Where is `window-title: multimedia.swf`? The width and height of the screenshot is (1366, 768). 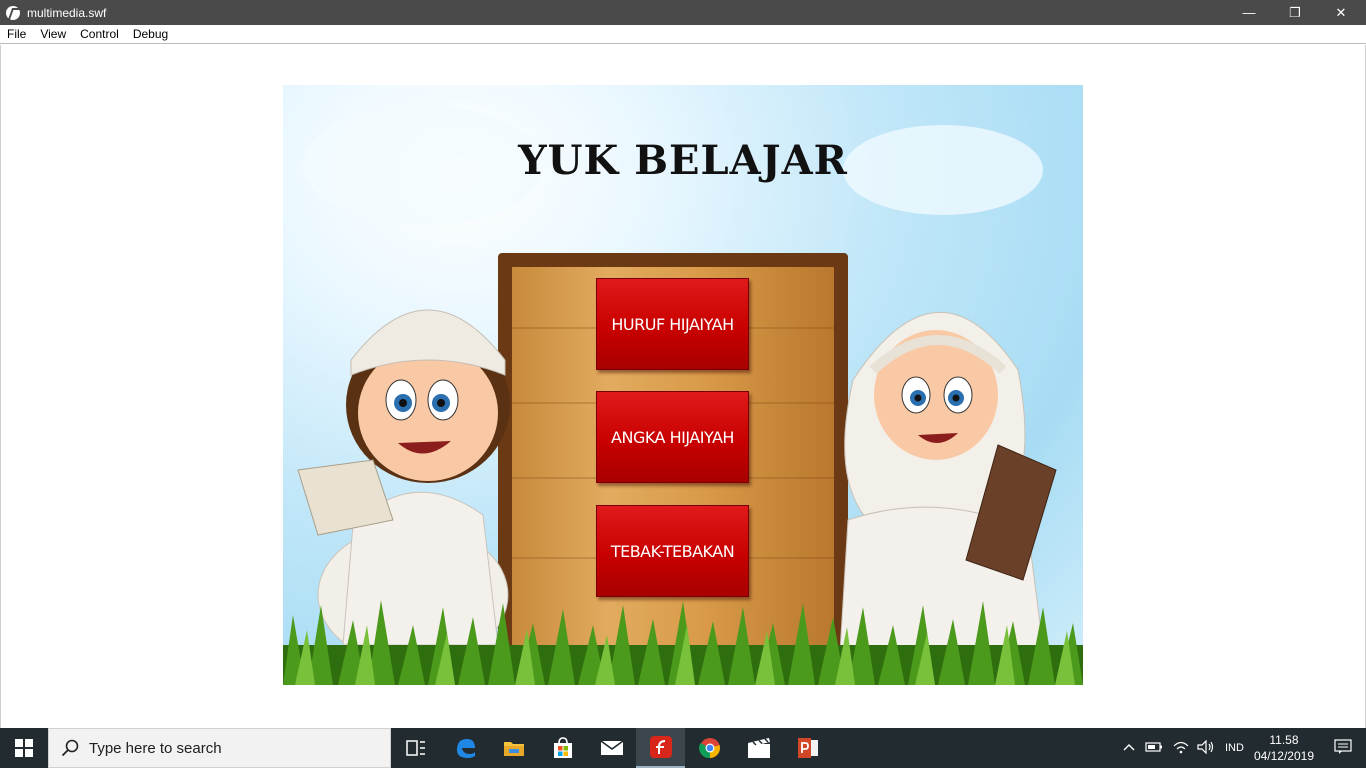 window-title: multimedia.swf is located at coordinates (67, 12).